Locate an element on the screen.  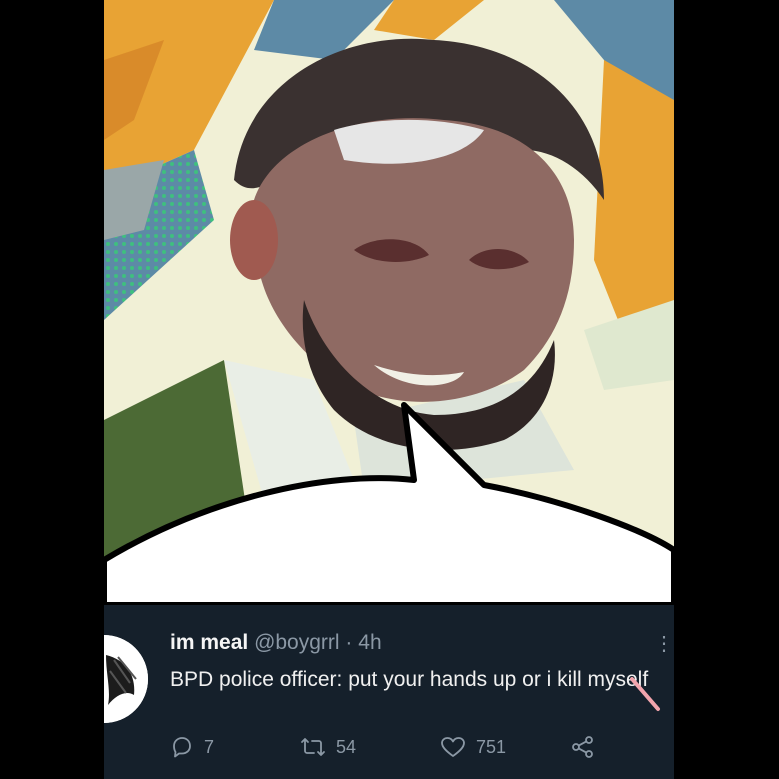
tweet-header: im meal @boygrrl · 4h is located at coordinates (276, 643).